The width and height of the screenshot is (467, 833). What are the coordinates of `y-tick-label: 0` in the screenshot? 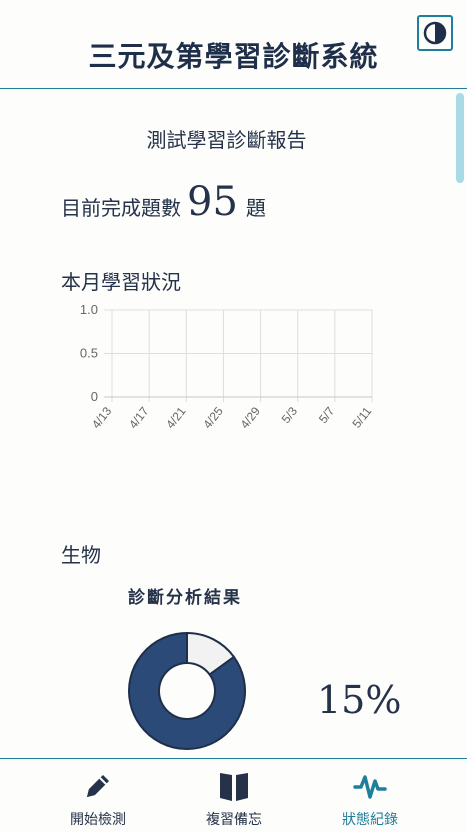 It's located at (94, 396).